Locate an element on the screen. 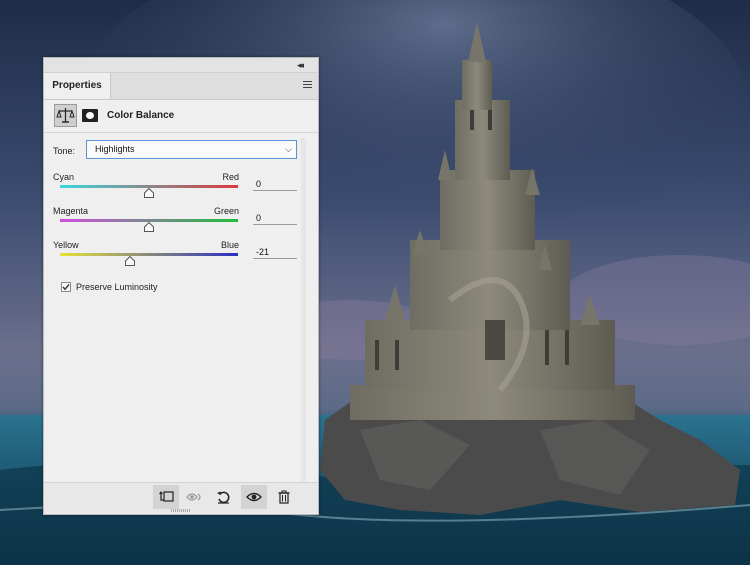 The height and width of the screenshot is (565, 750). tone-dropdown: Highlights ⌵ is located at coordinates (191, 149).